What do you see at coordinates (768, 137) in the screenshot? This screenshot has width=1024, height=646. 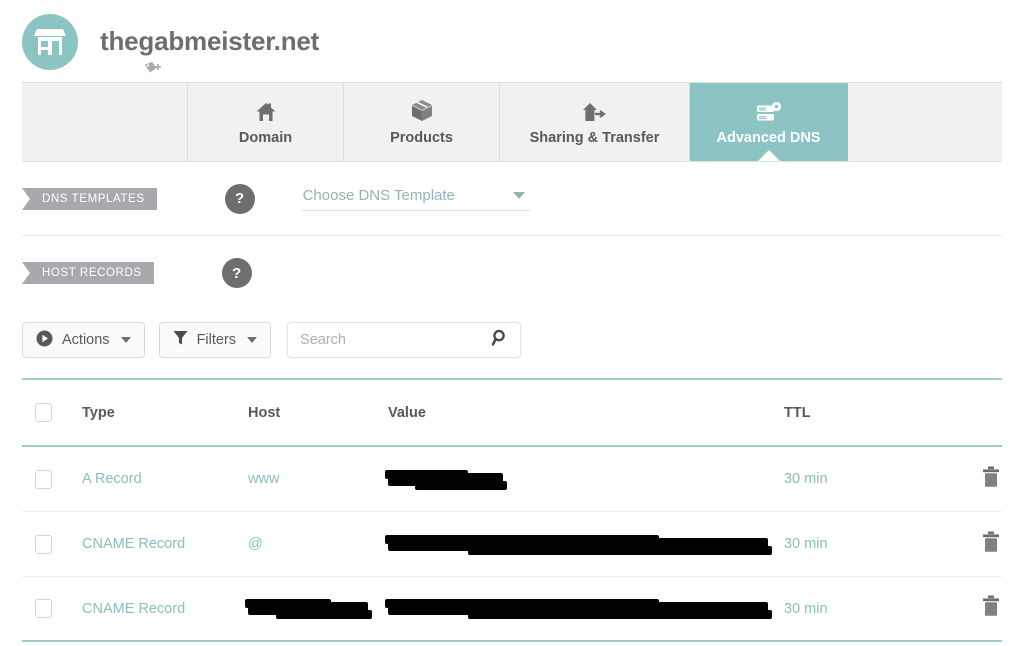 I see `tab-advanced-dns-label: Advanced DNS` at bounding box center [768, 137].